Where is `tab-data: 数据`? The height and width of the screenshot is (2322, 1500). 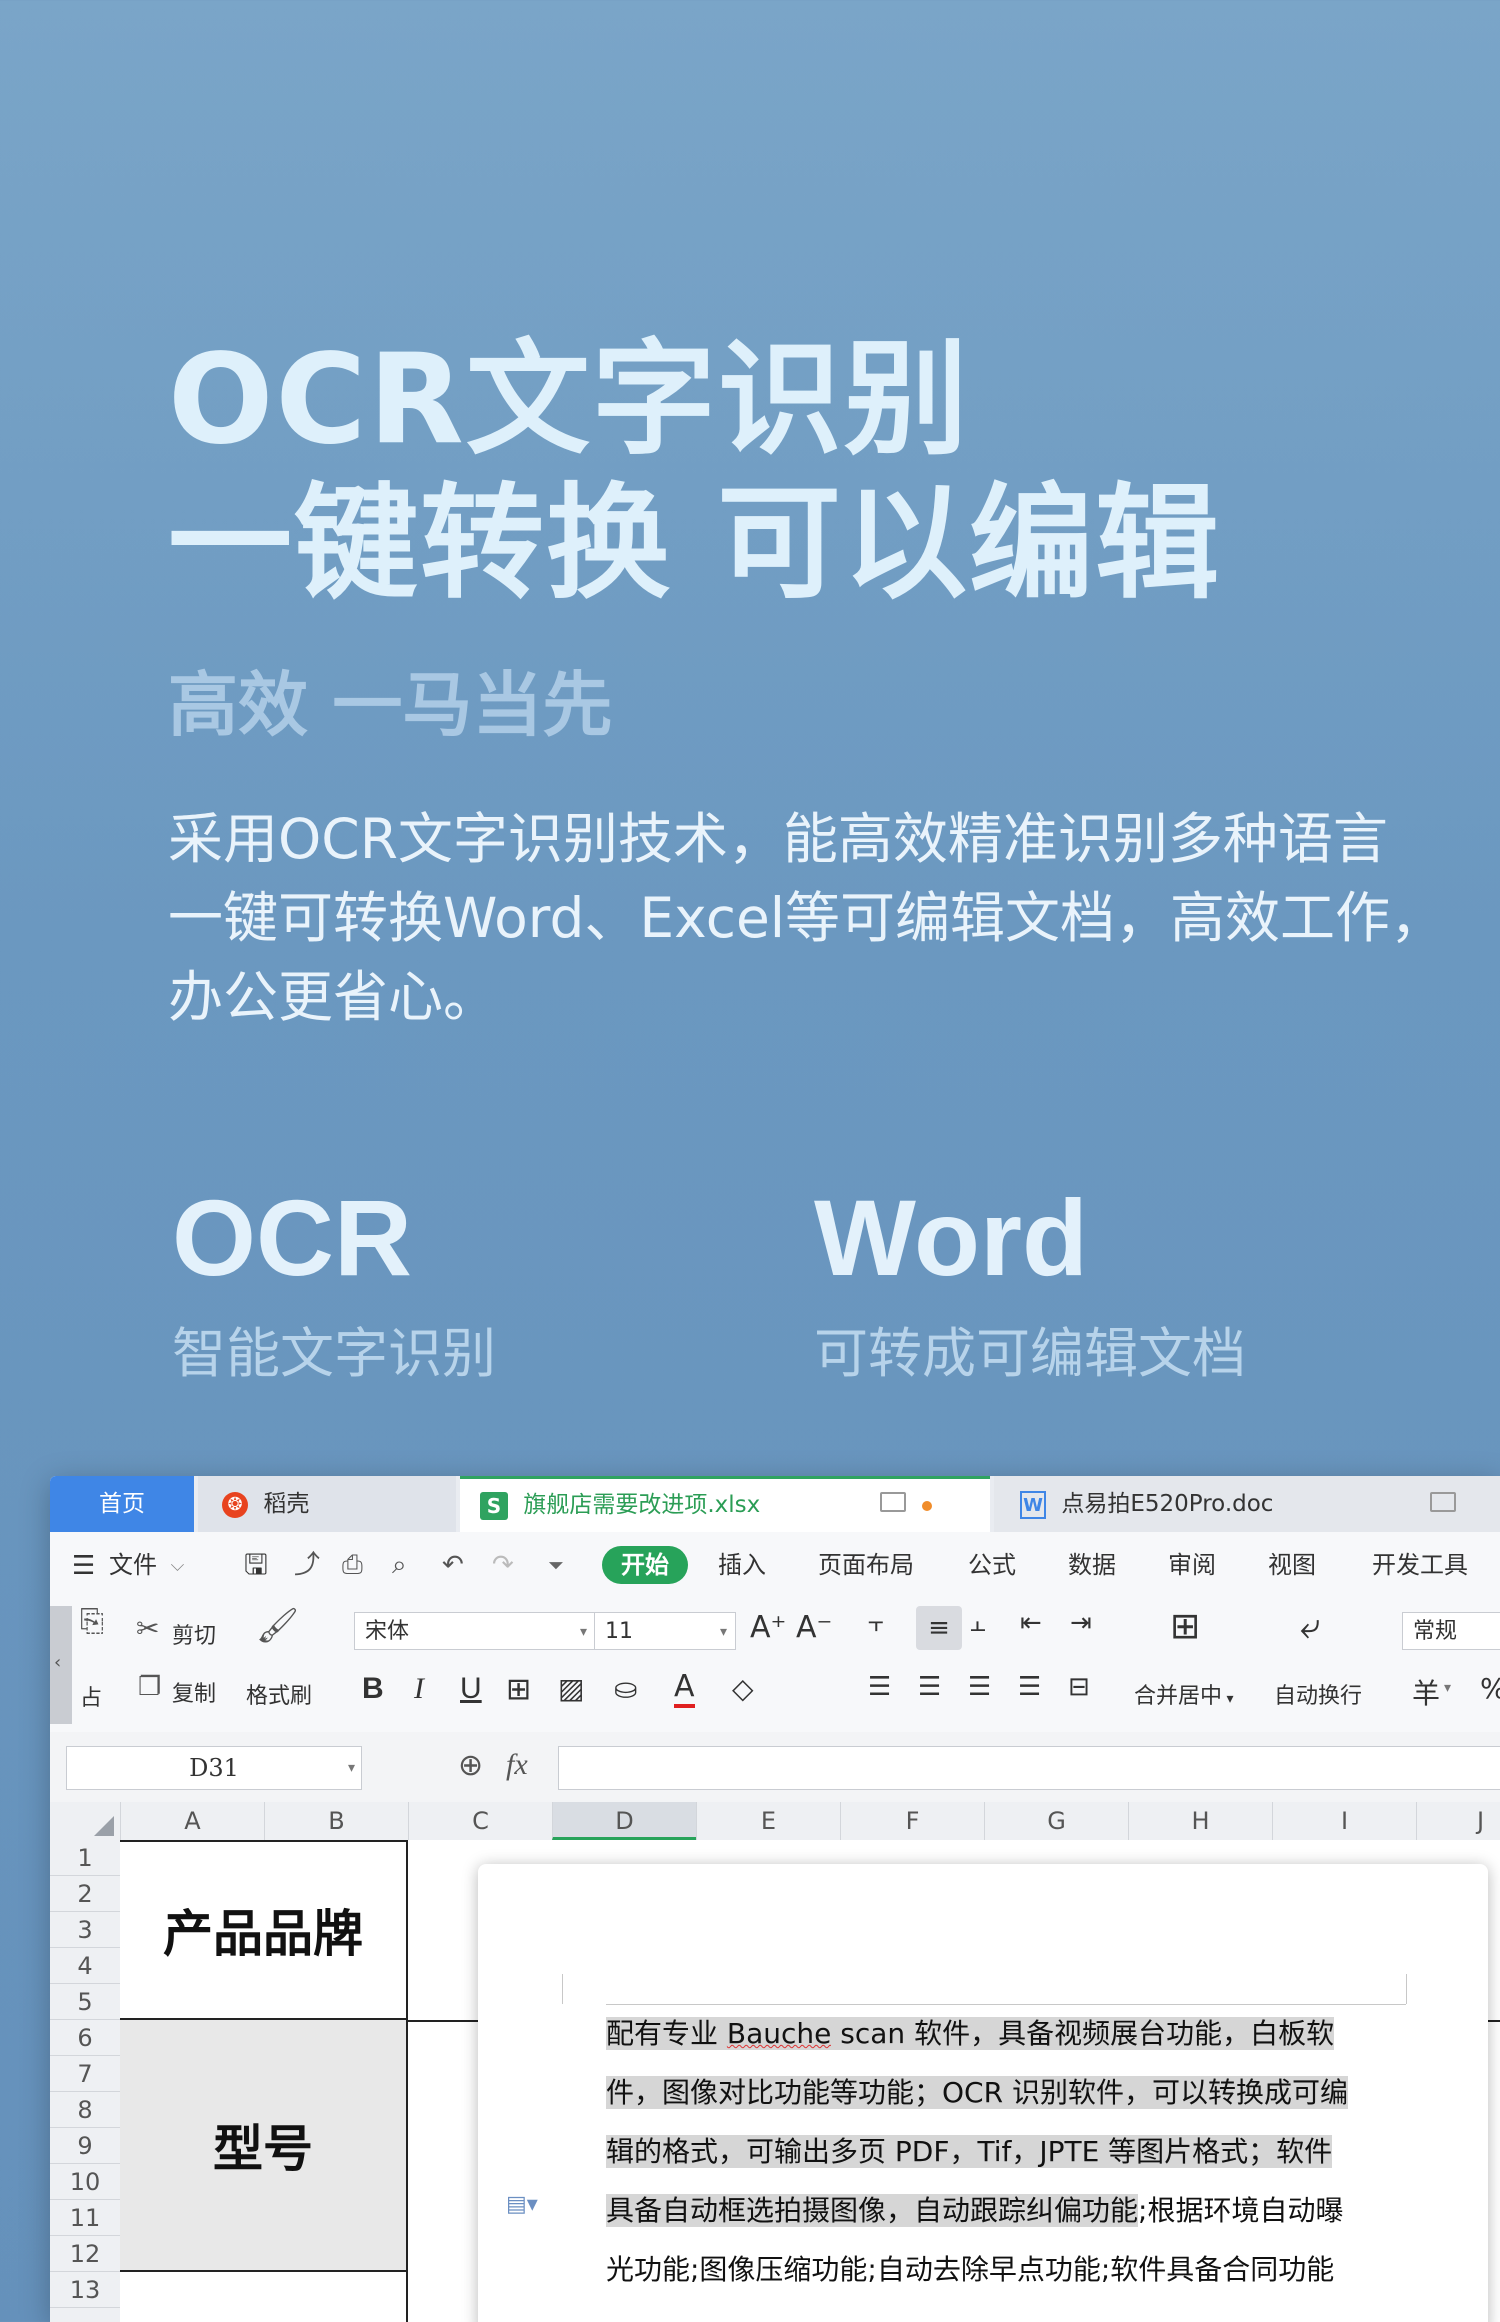 tab-data: 数据 is located at coordinates (1092, 1565).